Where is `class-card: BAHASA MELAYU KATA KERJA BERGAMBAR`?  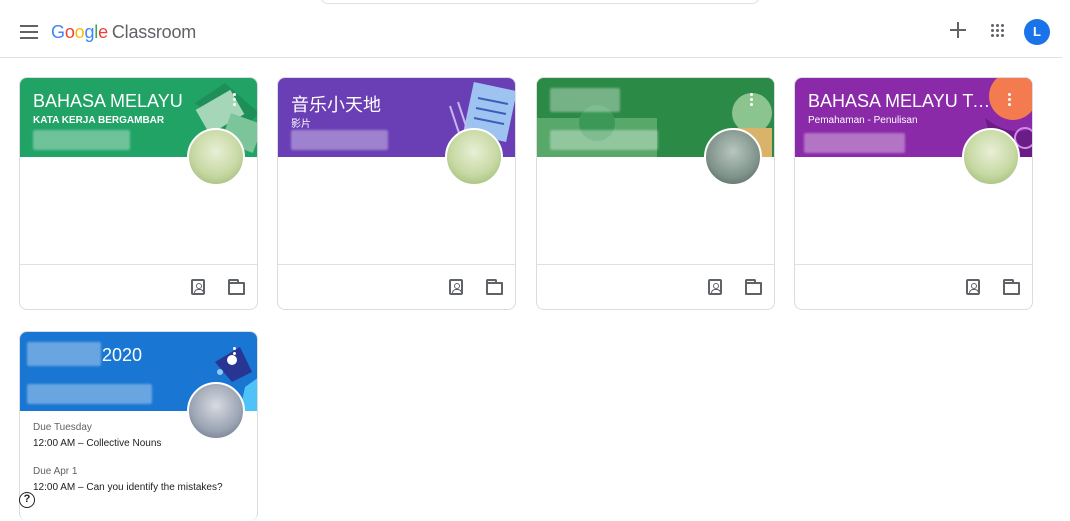
class-card: BAHASA MELAYU KATA KERJA BERGAMBAR is located at coordinates (138, 193).